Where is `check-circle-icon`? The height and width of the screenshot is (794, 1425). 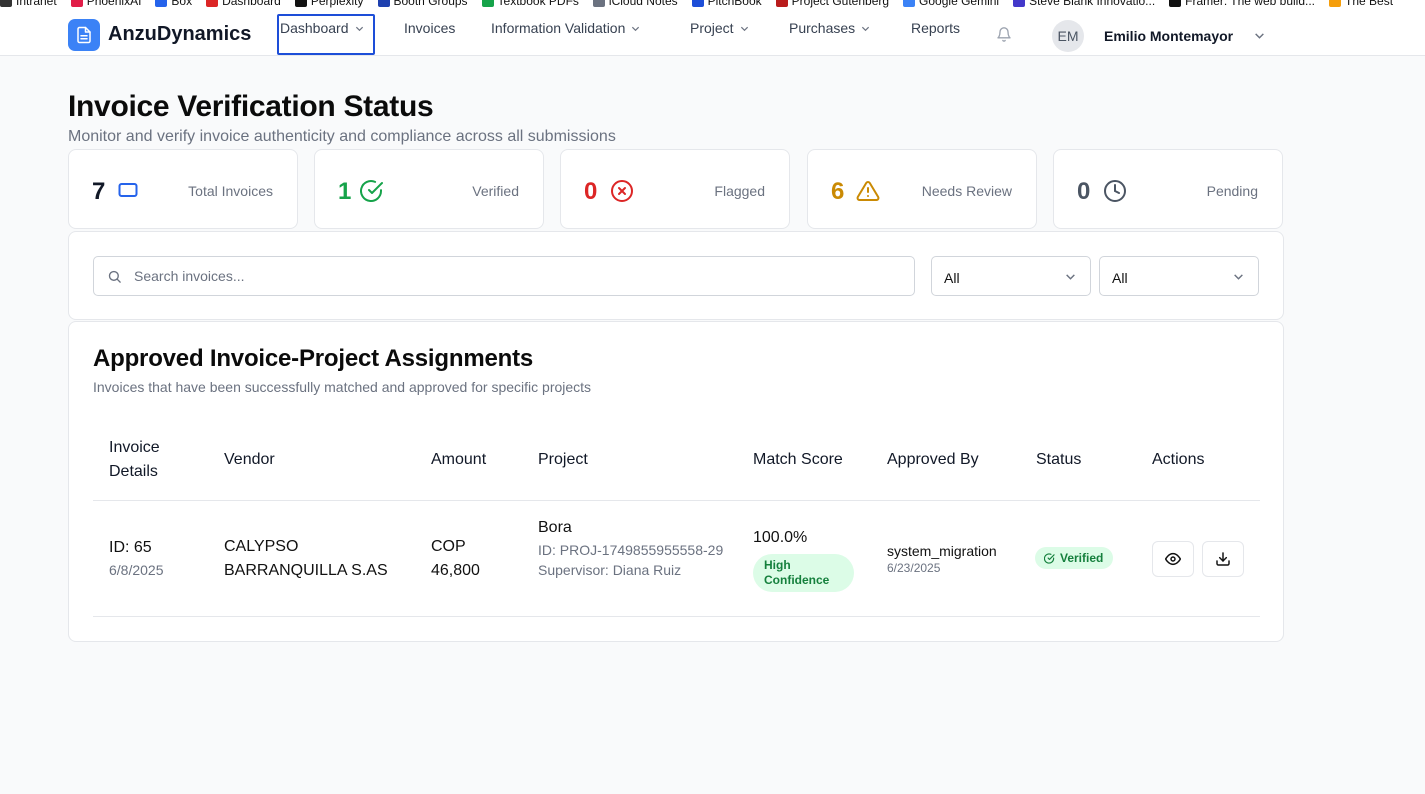 check-circle-icon is located at coordinates (1049, 558).